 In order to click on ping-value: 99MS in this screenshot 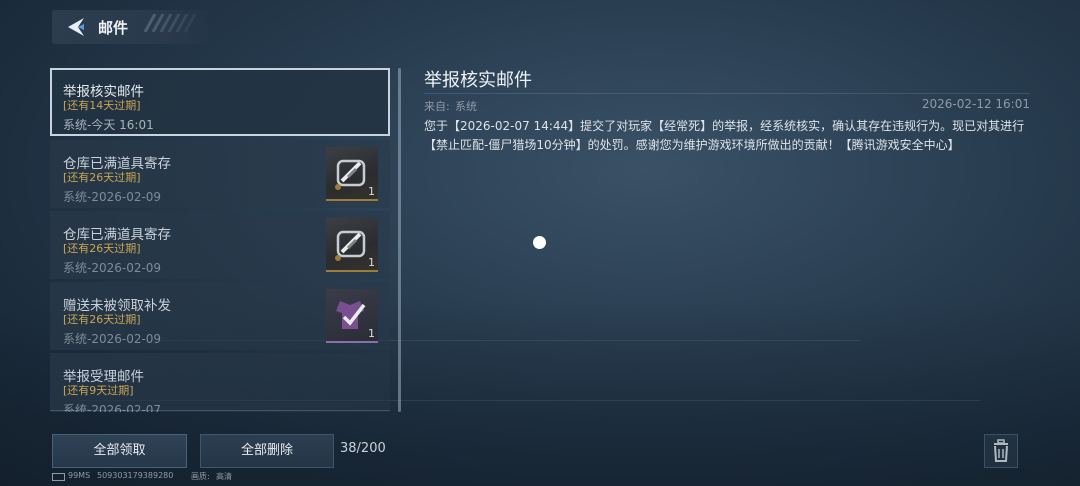, I will do `click(79, 475)`.